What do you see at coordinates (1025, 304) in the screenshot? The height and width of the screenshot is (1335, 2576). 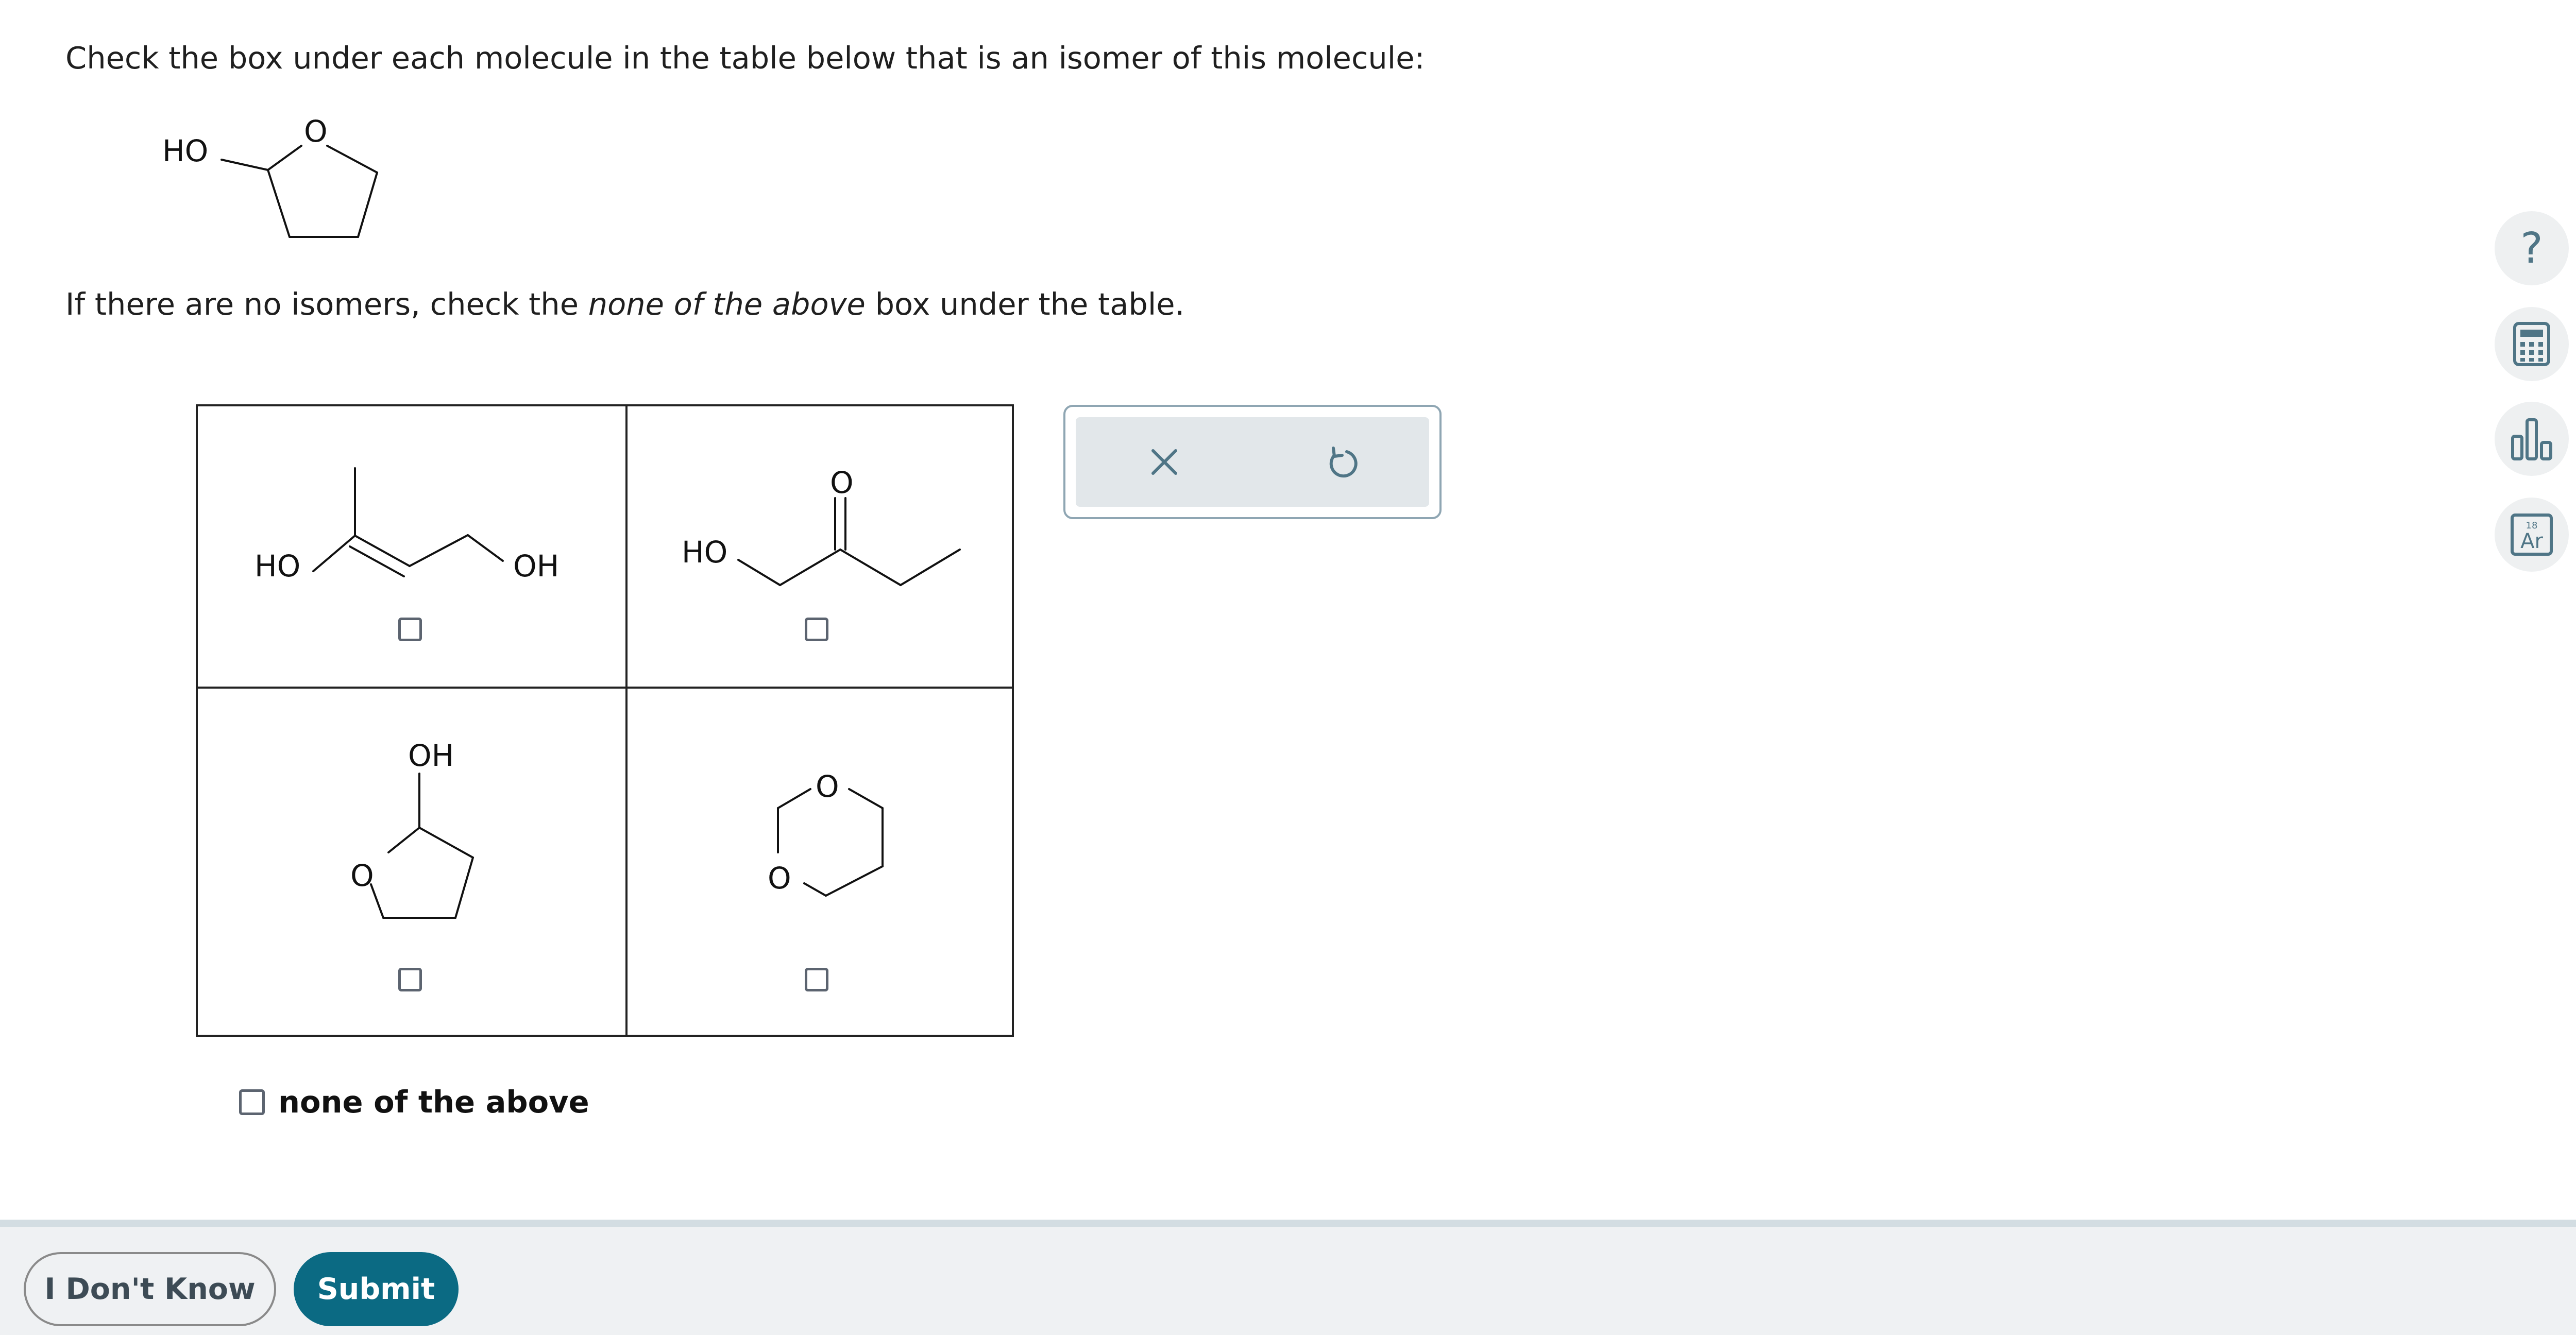 I see `instruction-suffix: box under the table.` at bounding box center [1025, 304].